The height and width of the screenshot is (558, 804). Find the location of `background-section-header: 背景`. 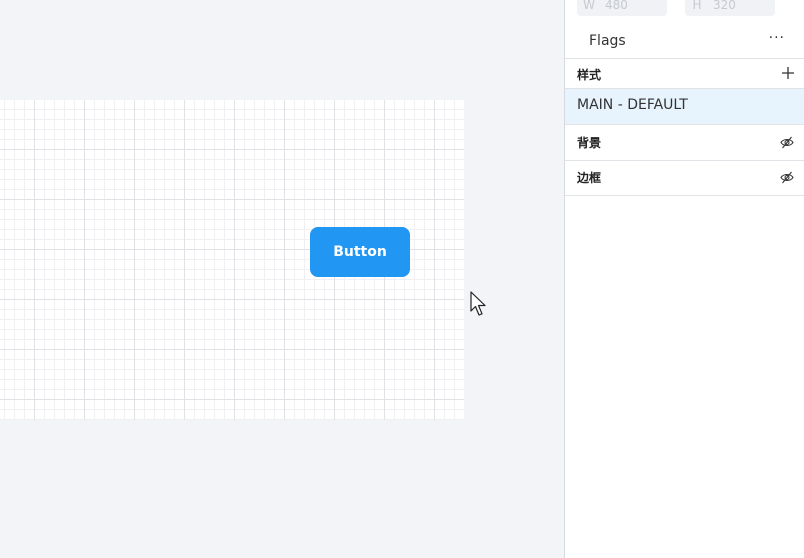

background-section-header: 背景 is located at coordinates (684, 143).